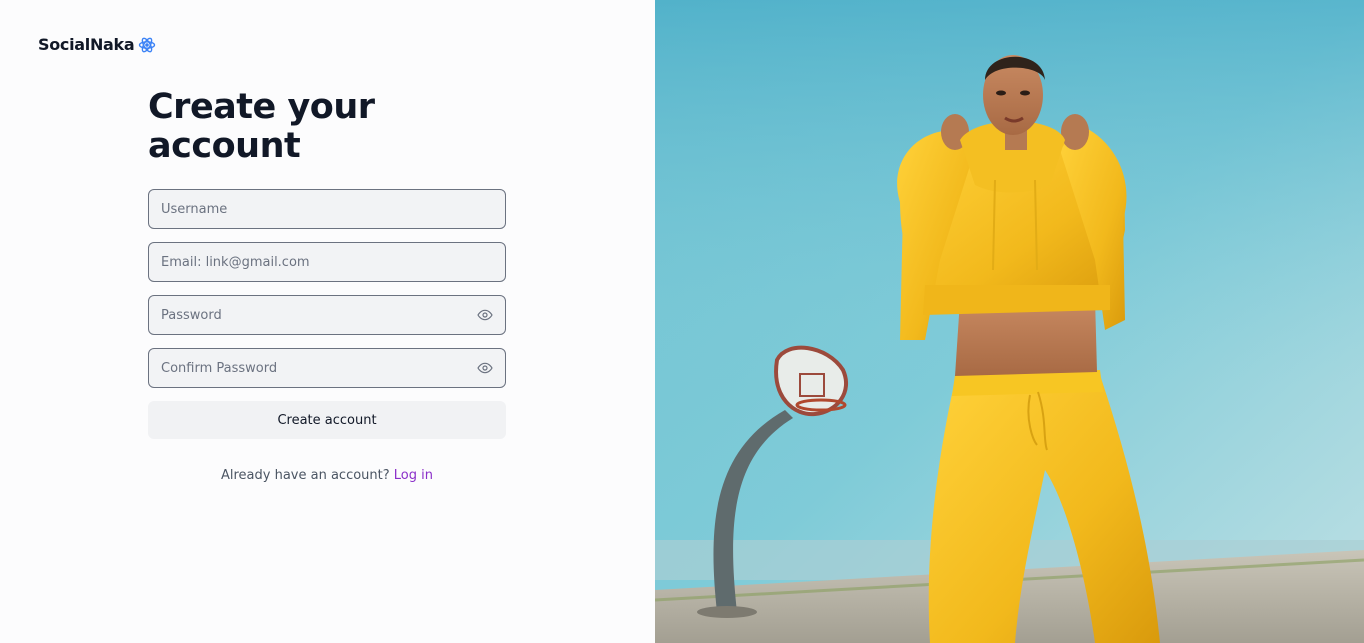  I want to click on password-field, so click(327, 315).